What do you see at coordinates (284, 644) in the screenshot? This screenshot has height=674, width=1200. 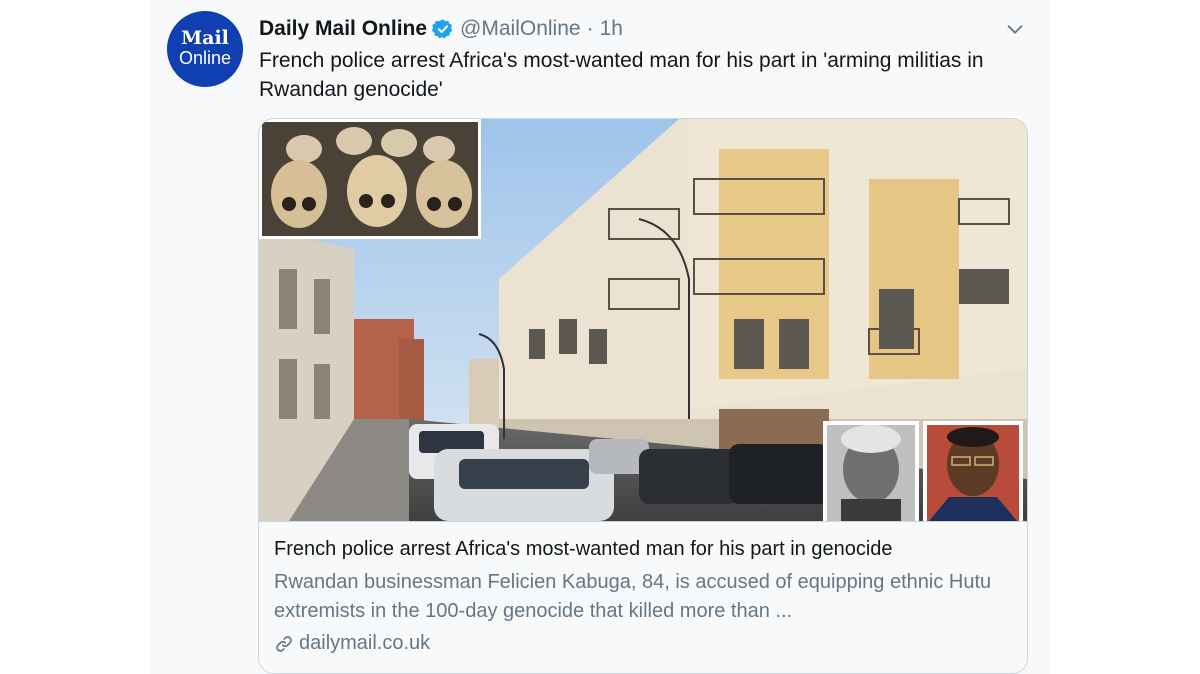 I see `link-icon` at bounding box center [284, 644].